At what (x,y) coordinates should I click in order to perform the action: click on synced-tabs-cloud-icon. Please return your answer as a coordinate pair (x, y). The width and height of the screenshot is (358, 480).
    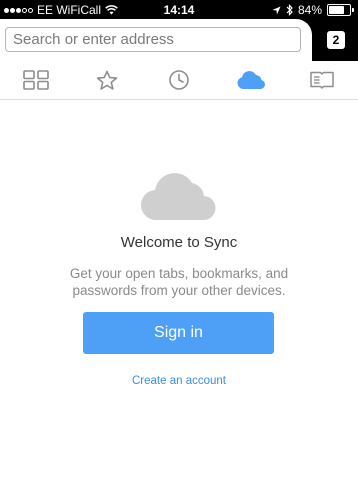
    Looking at the image, I should click on (251, 80).